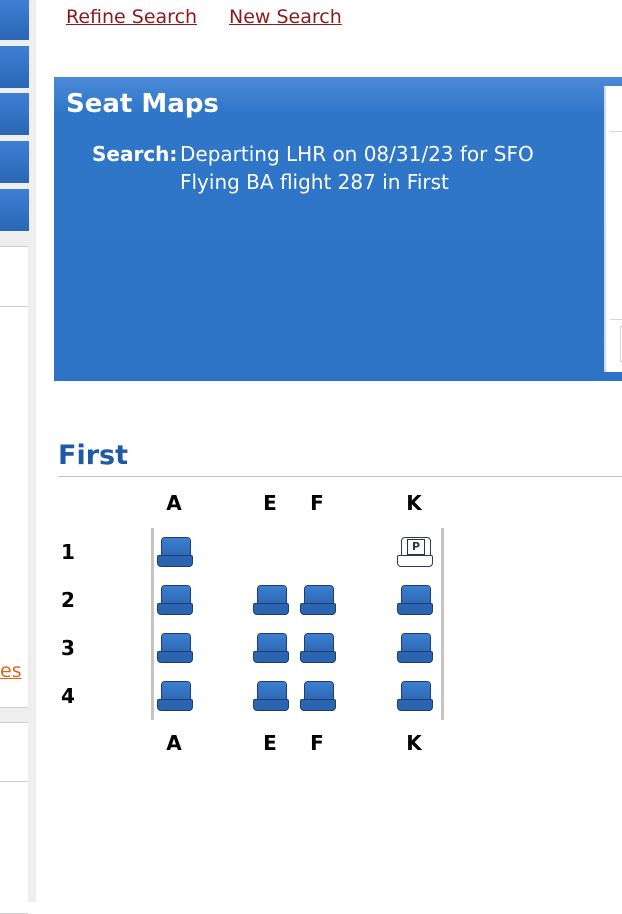 The height and width of the screenshot is (914, 622). Describe the element at coordinates (414, 503) in the screenshot. I see `column-label-top: K` at that location.